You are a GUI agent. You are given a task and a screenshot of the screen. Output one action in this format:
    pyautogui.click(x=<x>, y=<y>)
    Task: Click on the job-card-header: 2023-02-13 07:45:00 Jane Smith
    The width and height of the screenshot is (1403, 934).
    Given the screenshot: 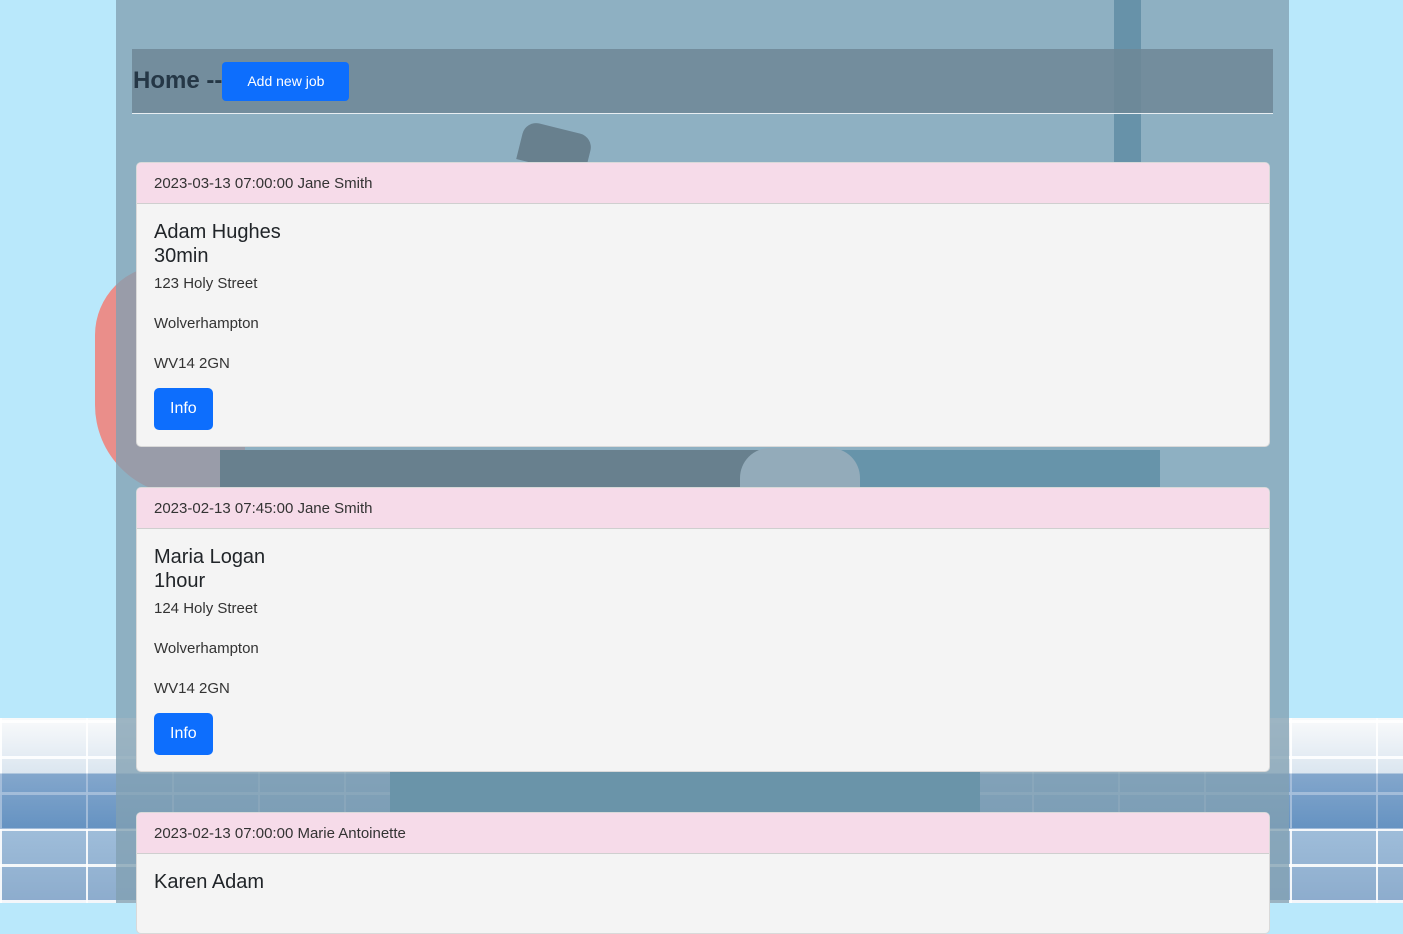 What is the action you would take?
    pyautogui.click(x=703, y=508)
    